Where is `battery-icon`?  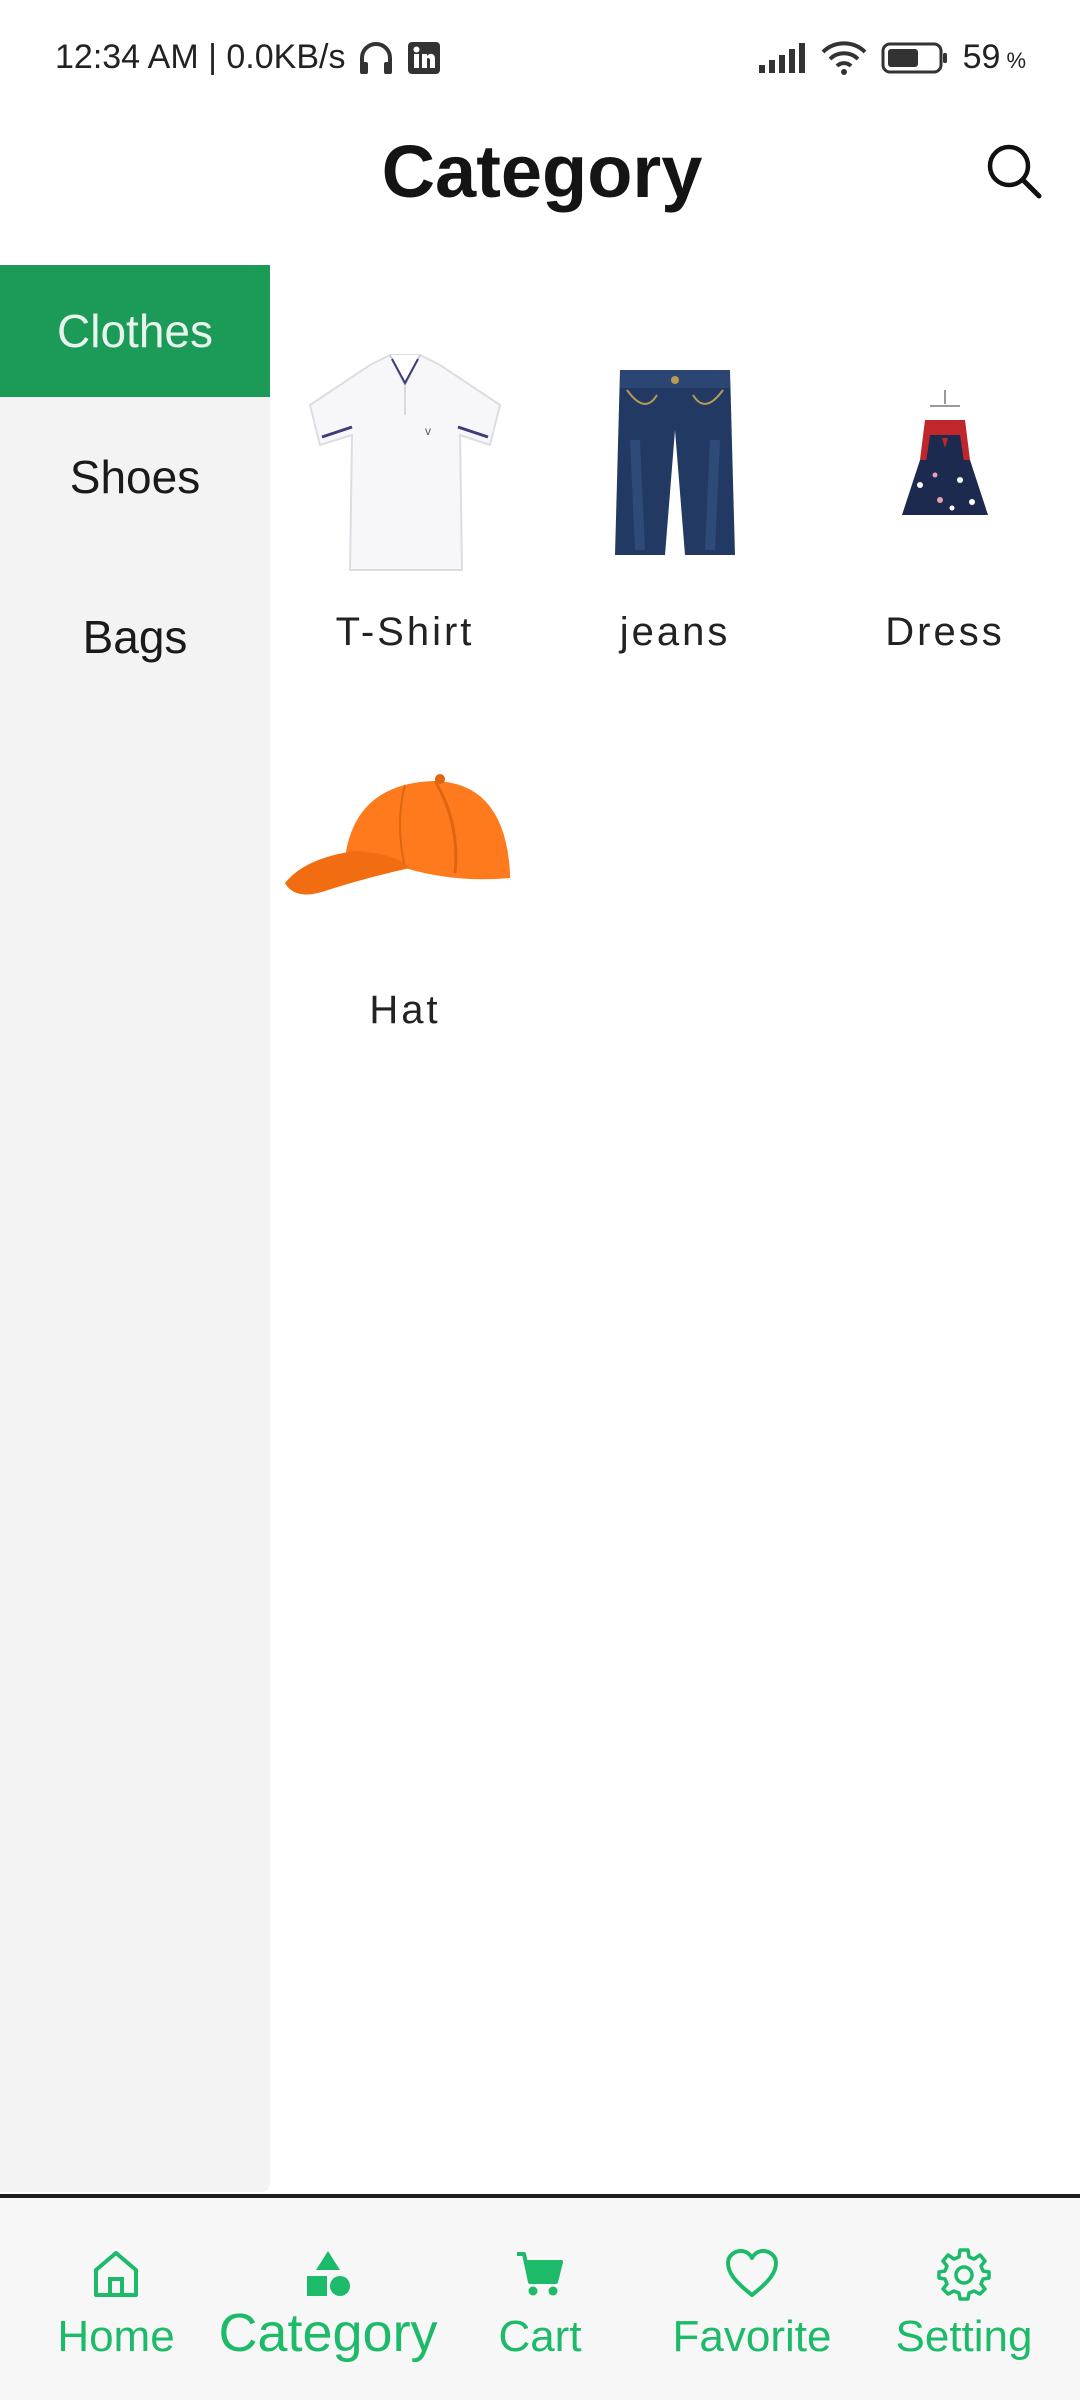 battery-icon is located at coordinates (915, 58).